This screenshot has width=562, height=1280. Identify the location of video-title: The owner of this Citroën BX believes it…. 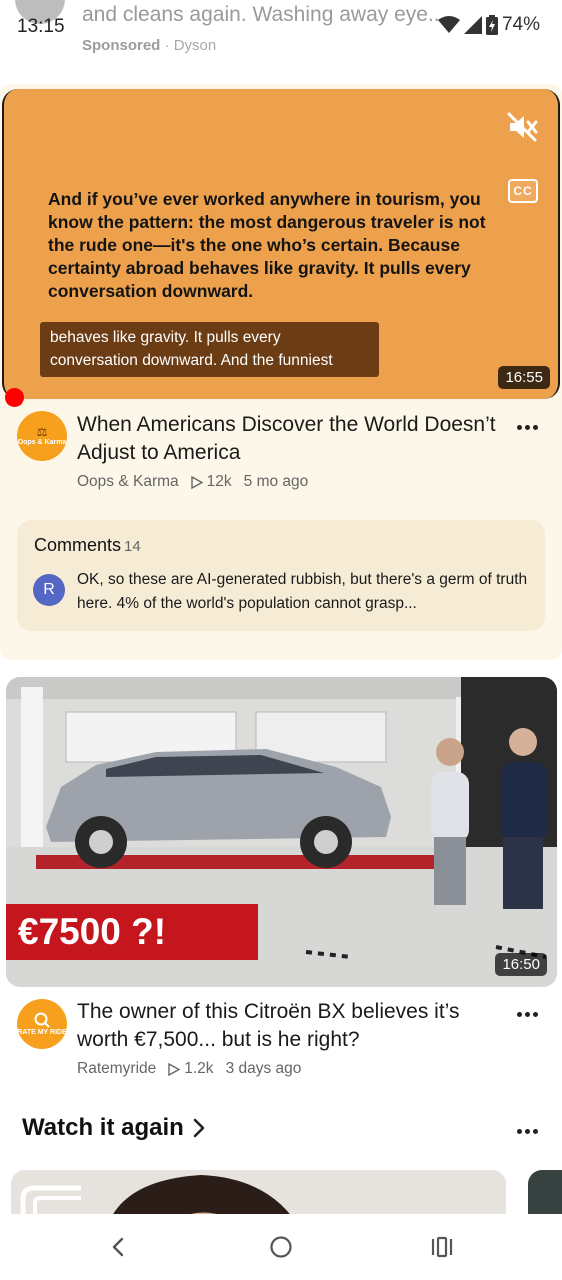
(287, 1026).